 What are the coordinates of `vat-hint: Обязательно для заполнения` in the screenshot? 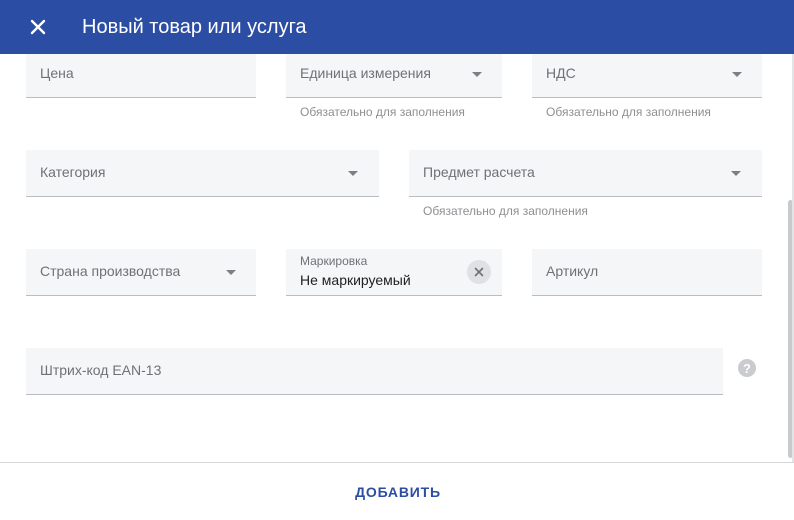 It's located at (628, 112).